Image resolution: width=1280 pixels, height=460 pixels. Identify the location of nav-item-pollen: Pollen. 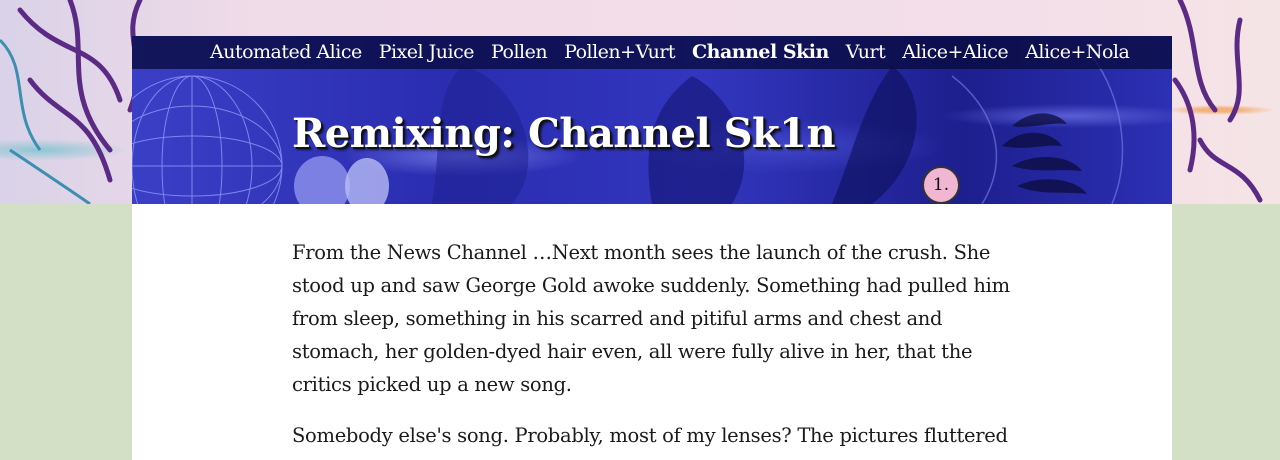
(519, 52).